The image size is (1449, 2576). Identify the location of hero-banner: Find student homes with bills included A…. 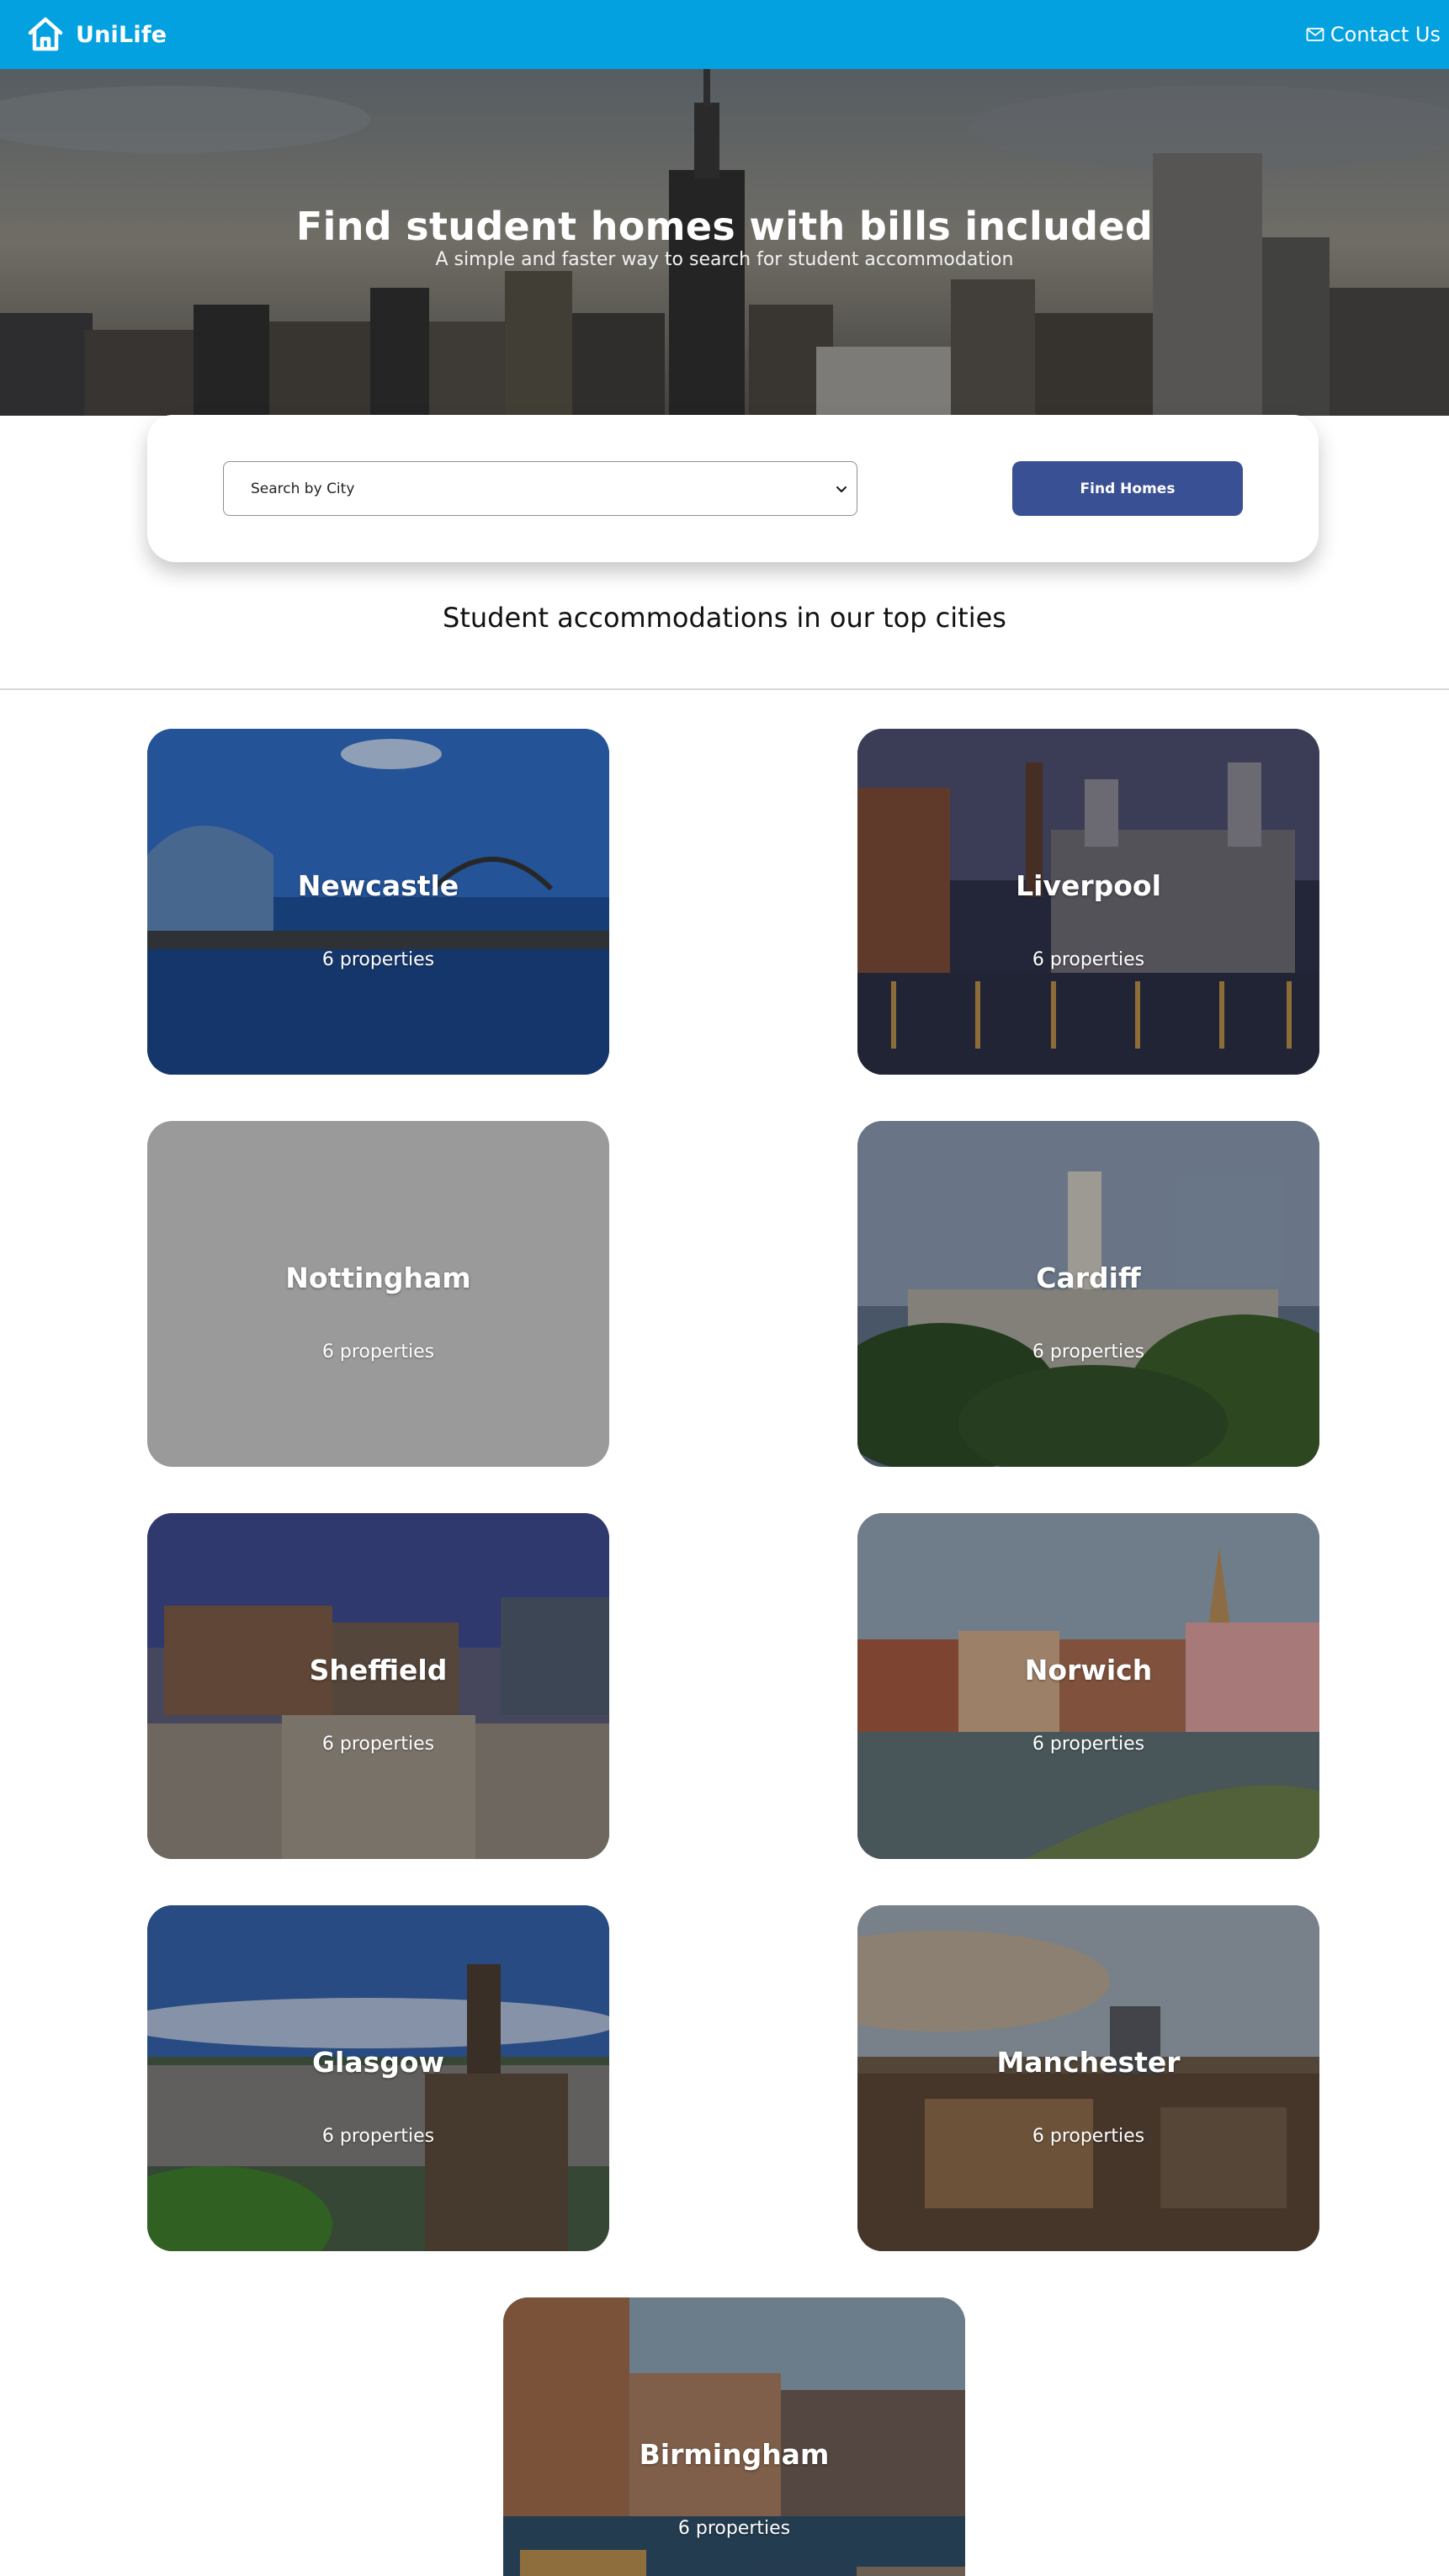
(724, 243).